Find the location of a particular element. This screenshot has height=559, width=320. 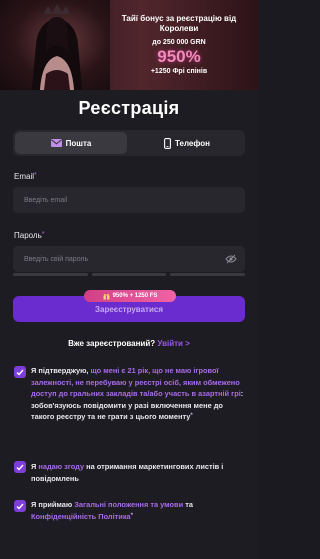

email-label-text: Email is located at coordinates (24, 176).